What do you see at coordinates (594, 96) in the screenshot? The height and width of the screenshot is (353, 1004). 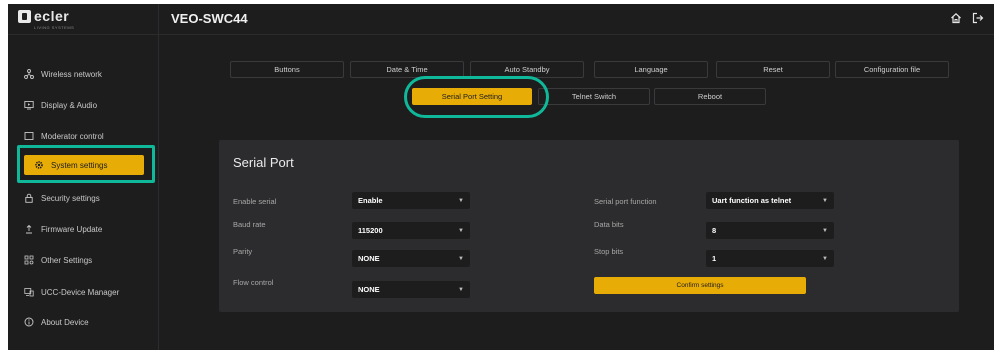 I see `tab-telnet-switch: Telnet Switch` at bounding box center [594, 96].